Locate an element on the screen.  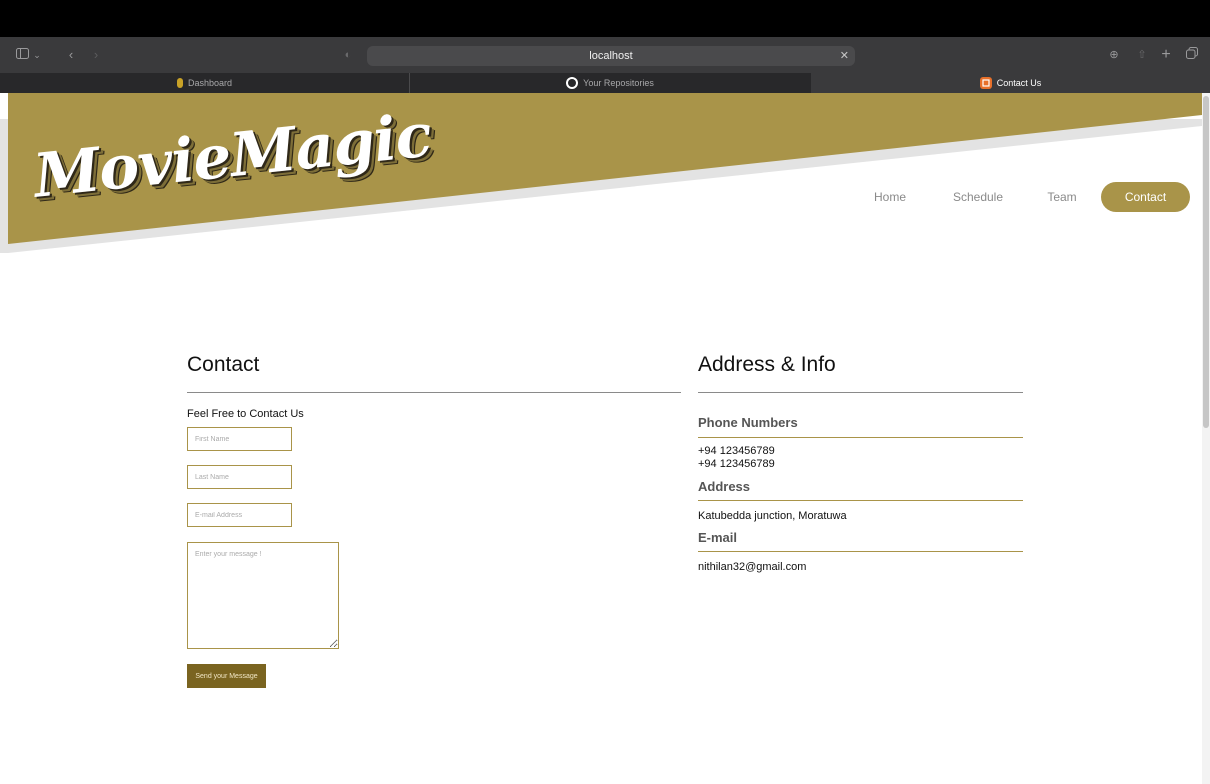
phone-number-1: +94 123456789 is located at coordinates (736, 451).